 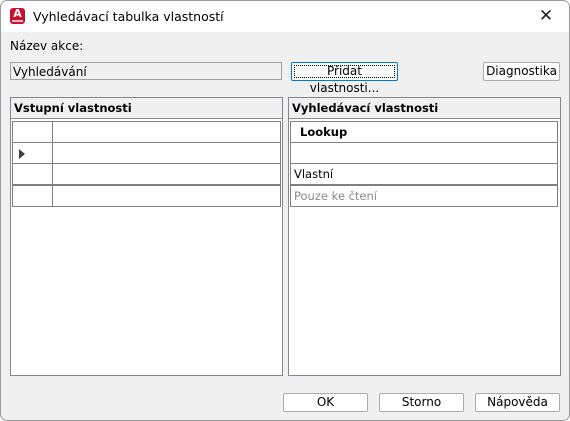 I want to click on input-properties-header: Vstupní vlastnosti, so click(x=146, y=108).